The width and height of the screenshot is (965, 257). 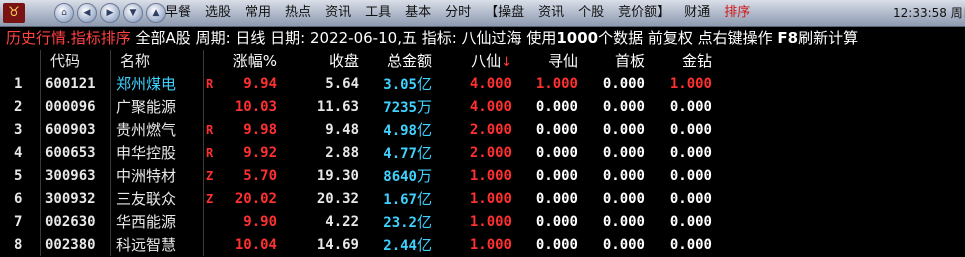 I want to click on header-price: 收盘, so click(x=323, y=61).